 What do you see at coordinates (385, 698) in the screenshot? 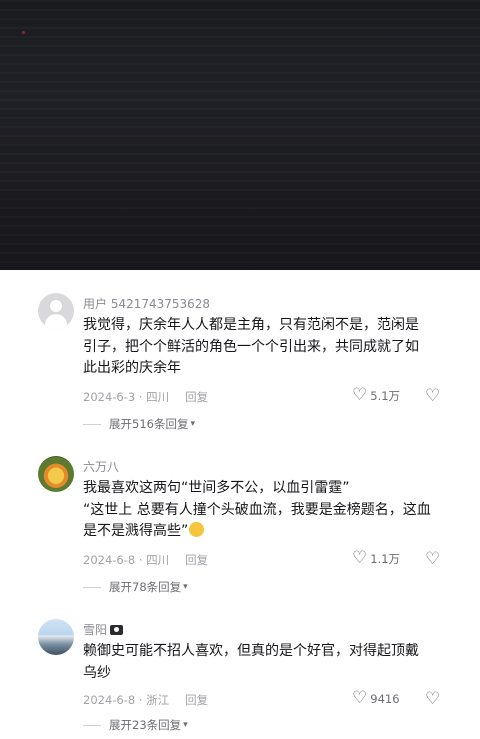
I see `like-count: 9416` at bounding box center [385, 698].